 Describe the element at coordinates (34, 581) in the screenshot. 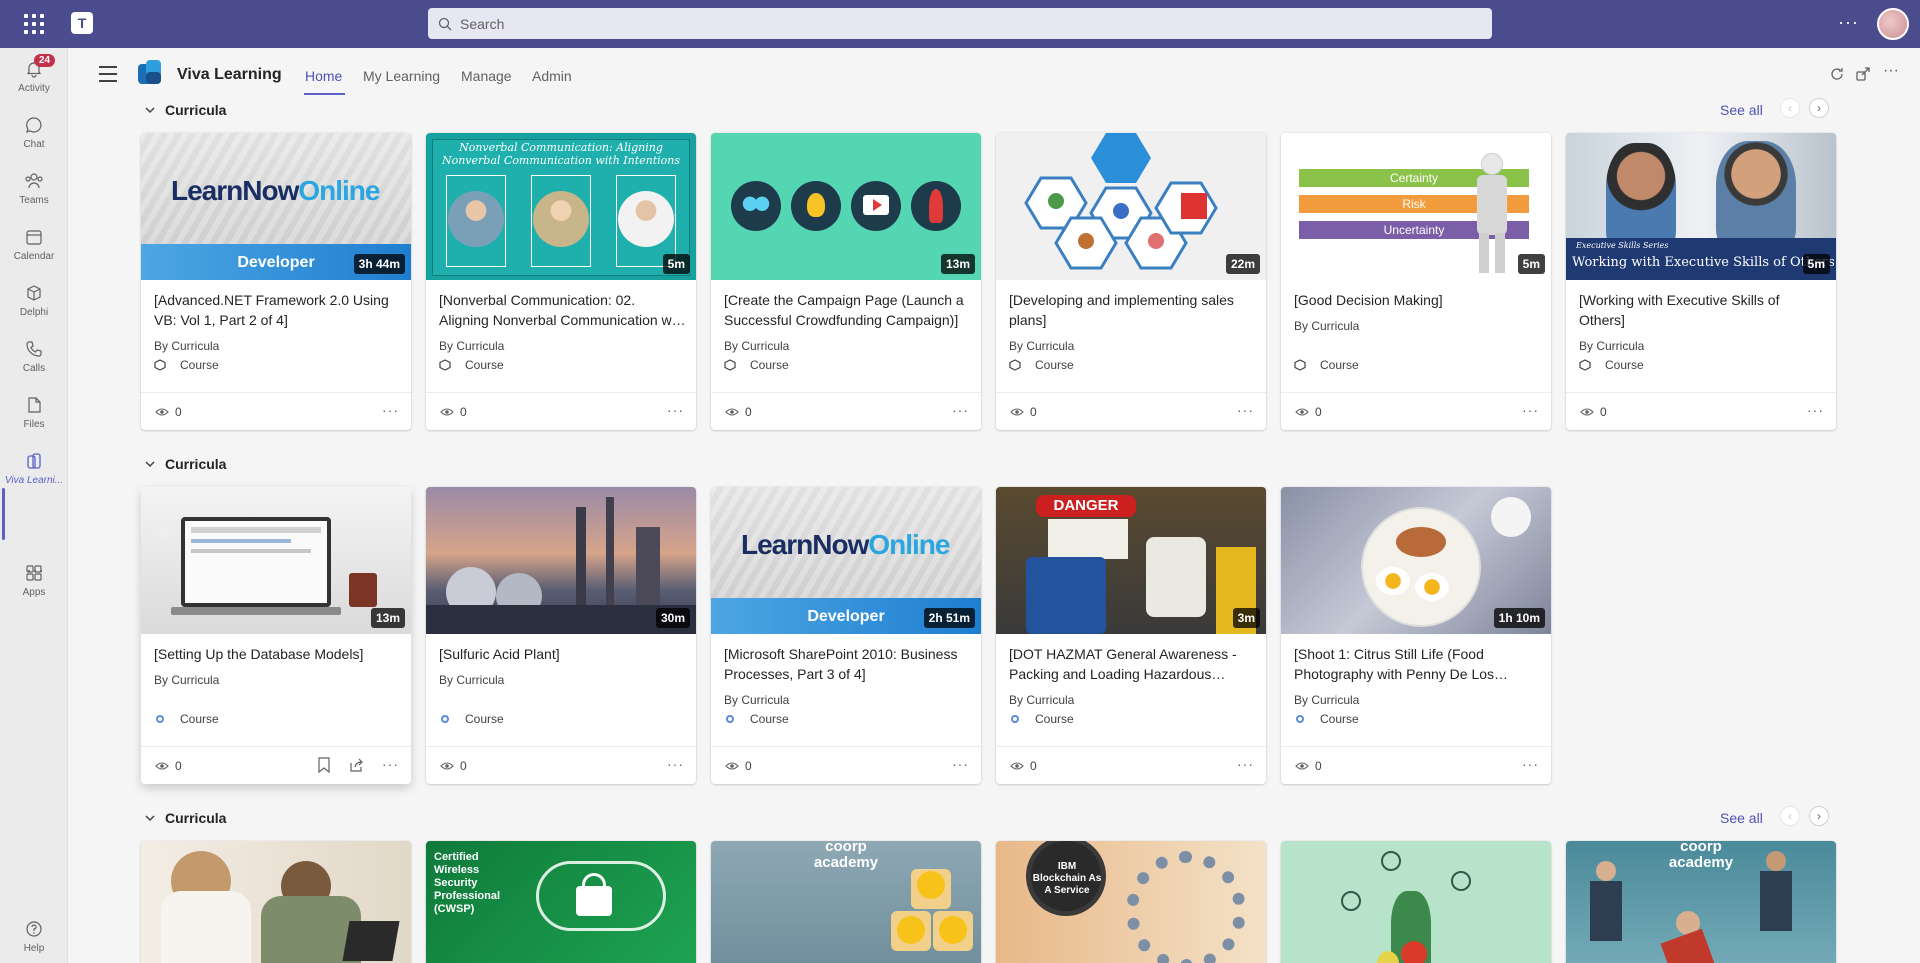

I see `rail-item-apps: Apps` at that location.